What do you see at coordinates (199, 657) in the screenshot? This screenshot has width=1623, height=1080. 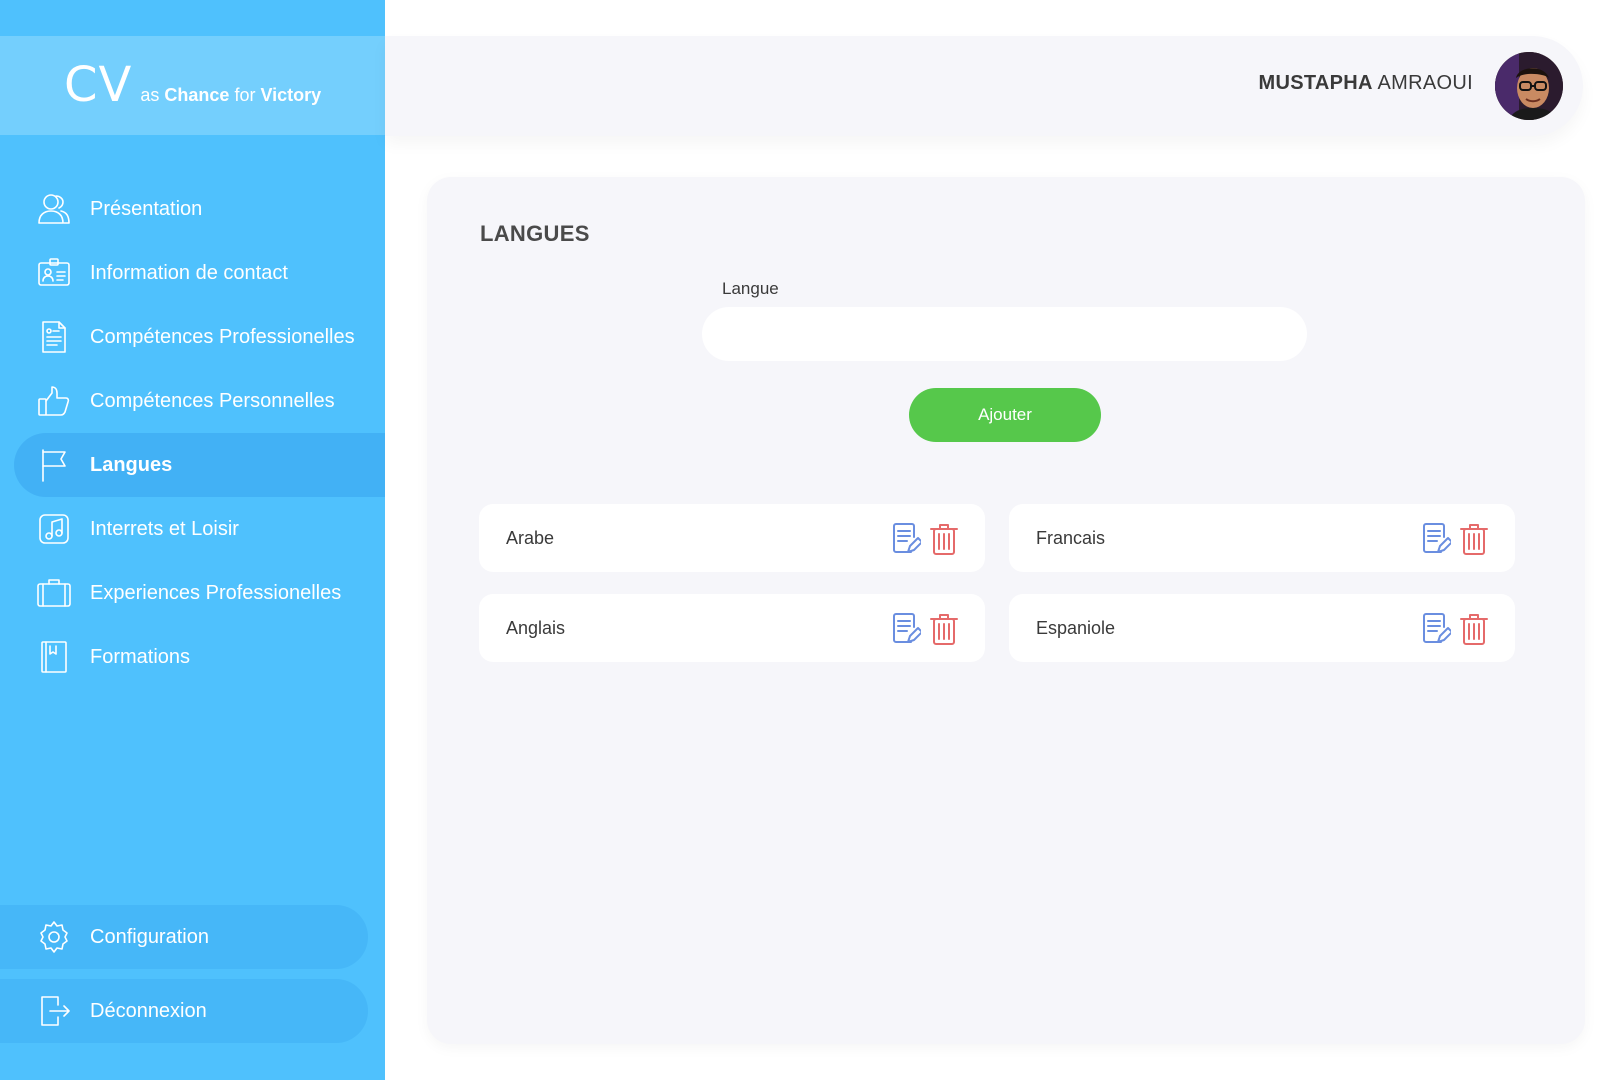 I see `sidebar-item-formations: Formations` at bounding box center [199, 657].